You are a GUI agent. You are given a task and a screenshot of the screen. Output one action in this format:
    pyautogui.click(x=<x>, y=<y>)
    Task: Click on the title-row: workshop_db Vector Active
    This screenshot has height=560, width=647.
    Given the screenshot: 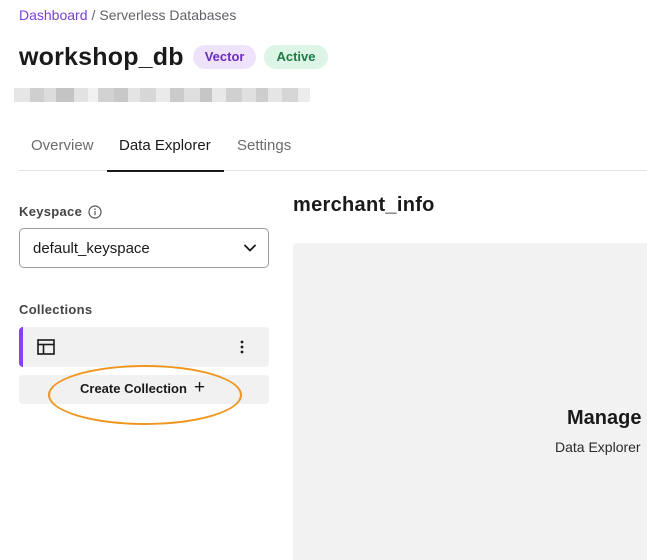 What is the action you would take?
    pyautogui.click(x=173, y=57)
    